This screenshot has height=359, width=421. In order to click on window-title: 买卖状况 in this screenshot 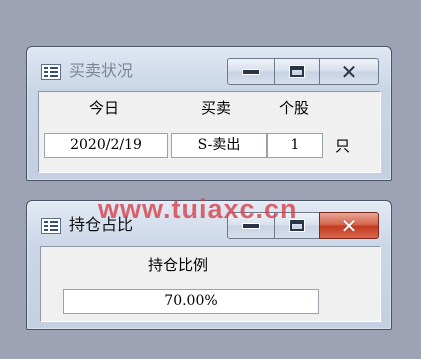, I will do `click(101, 70)`.